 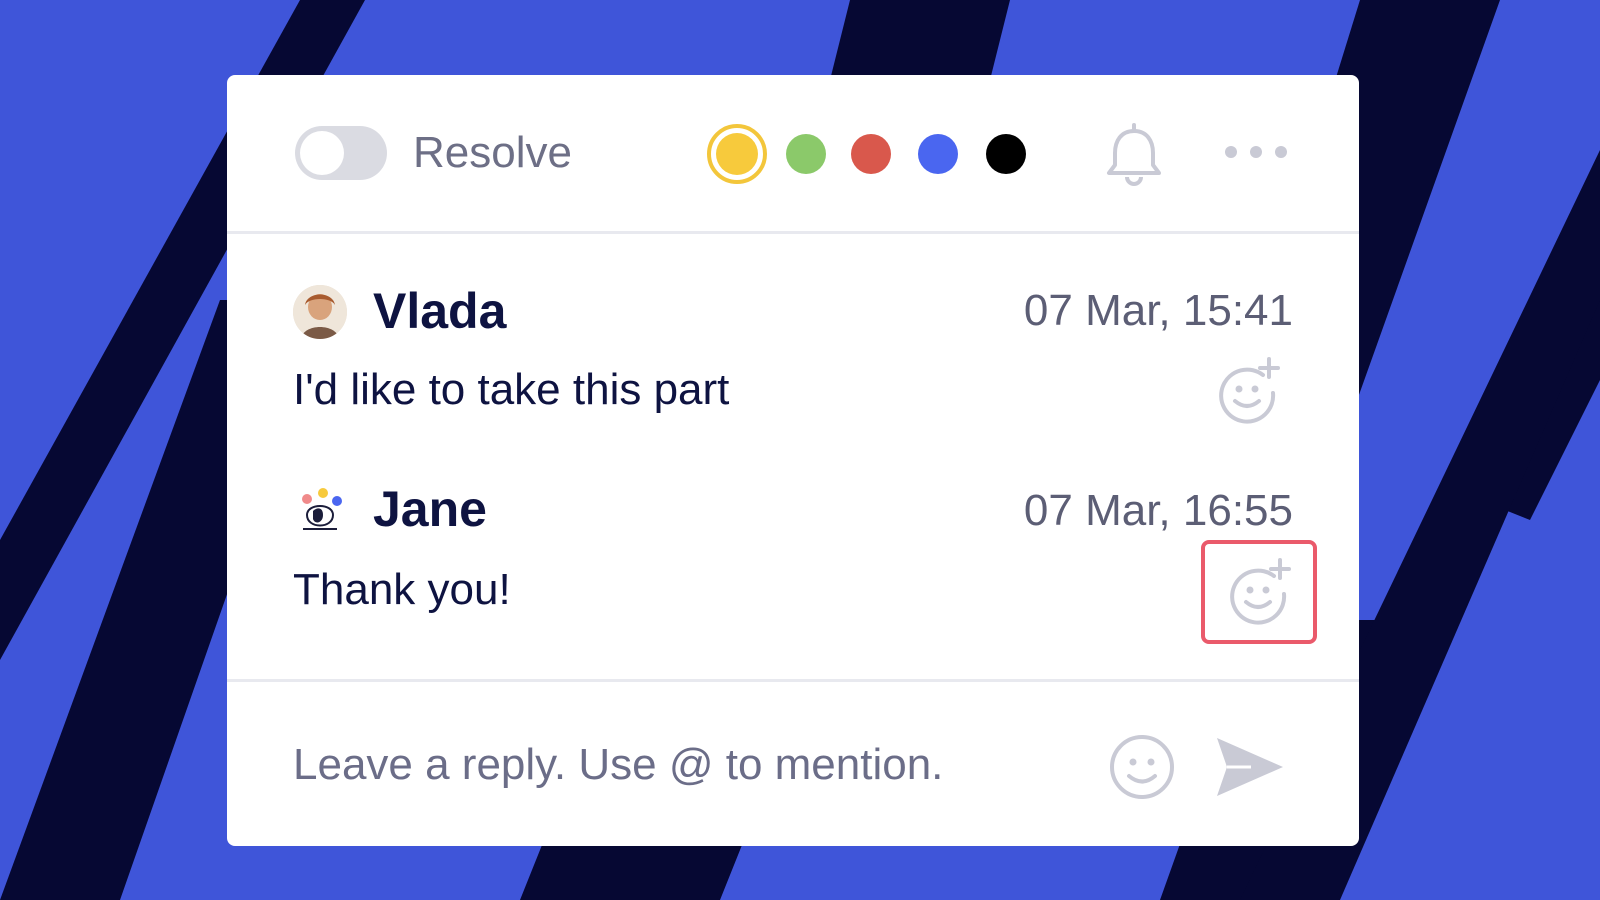 What do you see at coordinates (683, 765) in the screenshot?
I see `reply-input: Leave a reply. Use @ to mention.` at bounding box center [683, 765].